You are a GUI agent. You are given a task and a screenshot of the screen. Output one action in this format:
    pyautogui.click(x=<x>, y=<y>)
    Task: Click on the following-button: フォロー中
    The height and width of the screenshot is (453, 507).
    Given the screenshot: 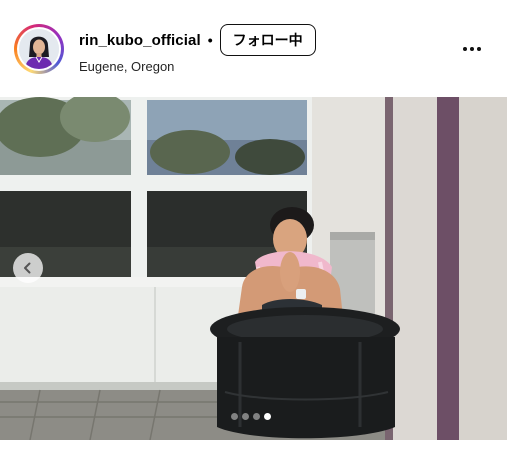 What is the action you would take?
    pyautogui.click(x=267, y=40)
    